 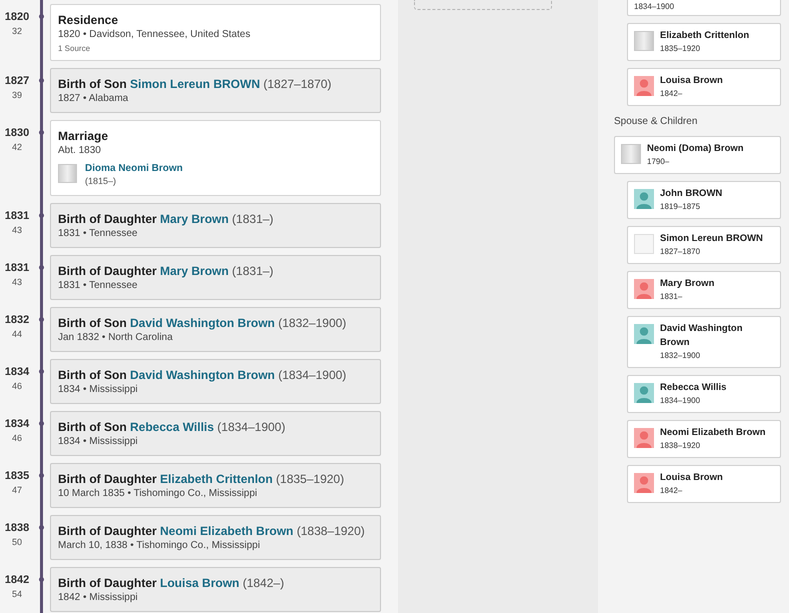 I want to click on person-card: John BROWN 1819–1875, so click(x=704, y=200).